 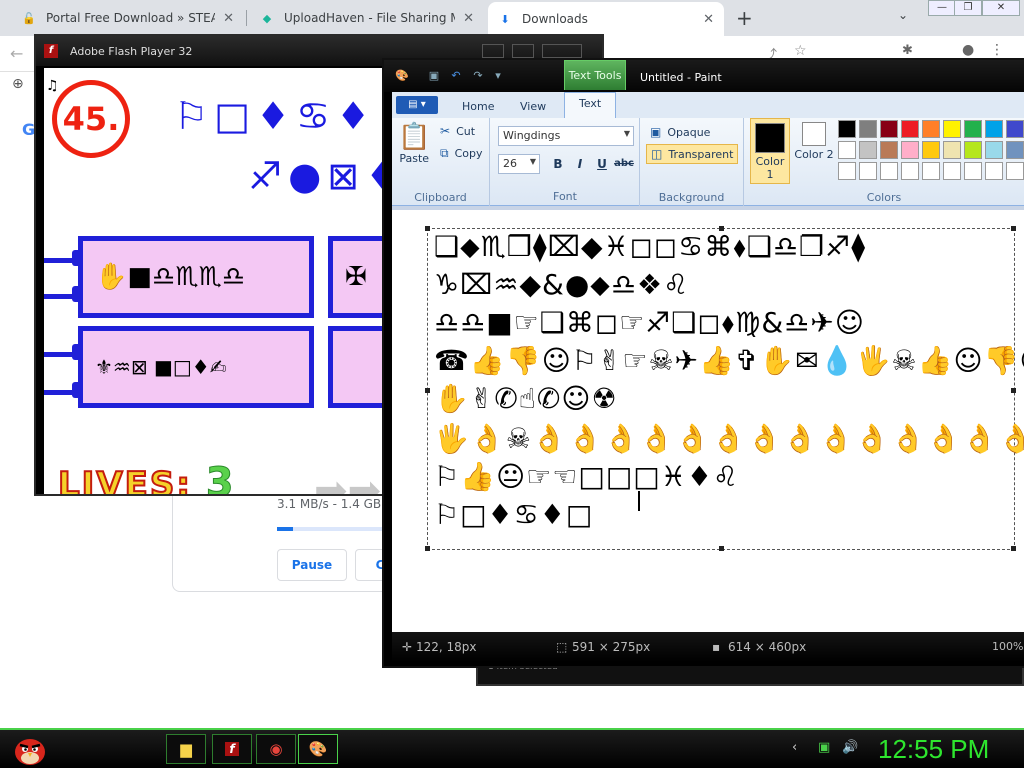 I want to click on lives-counter: LIVES: 3, so click(x=146, y=477).